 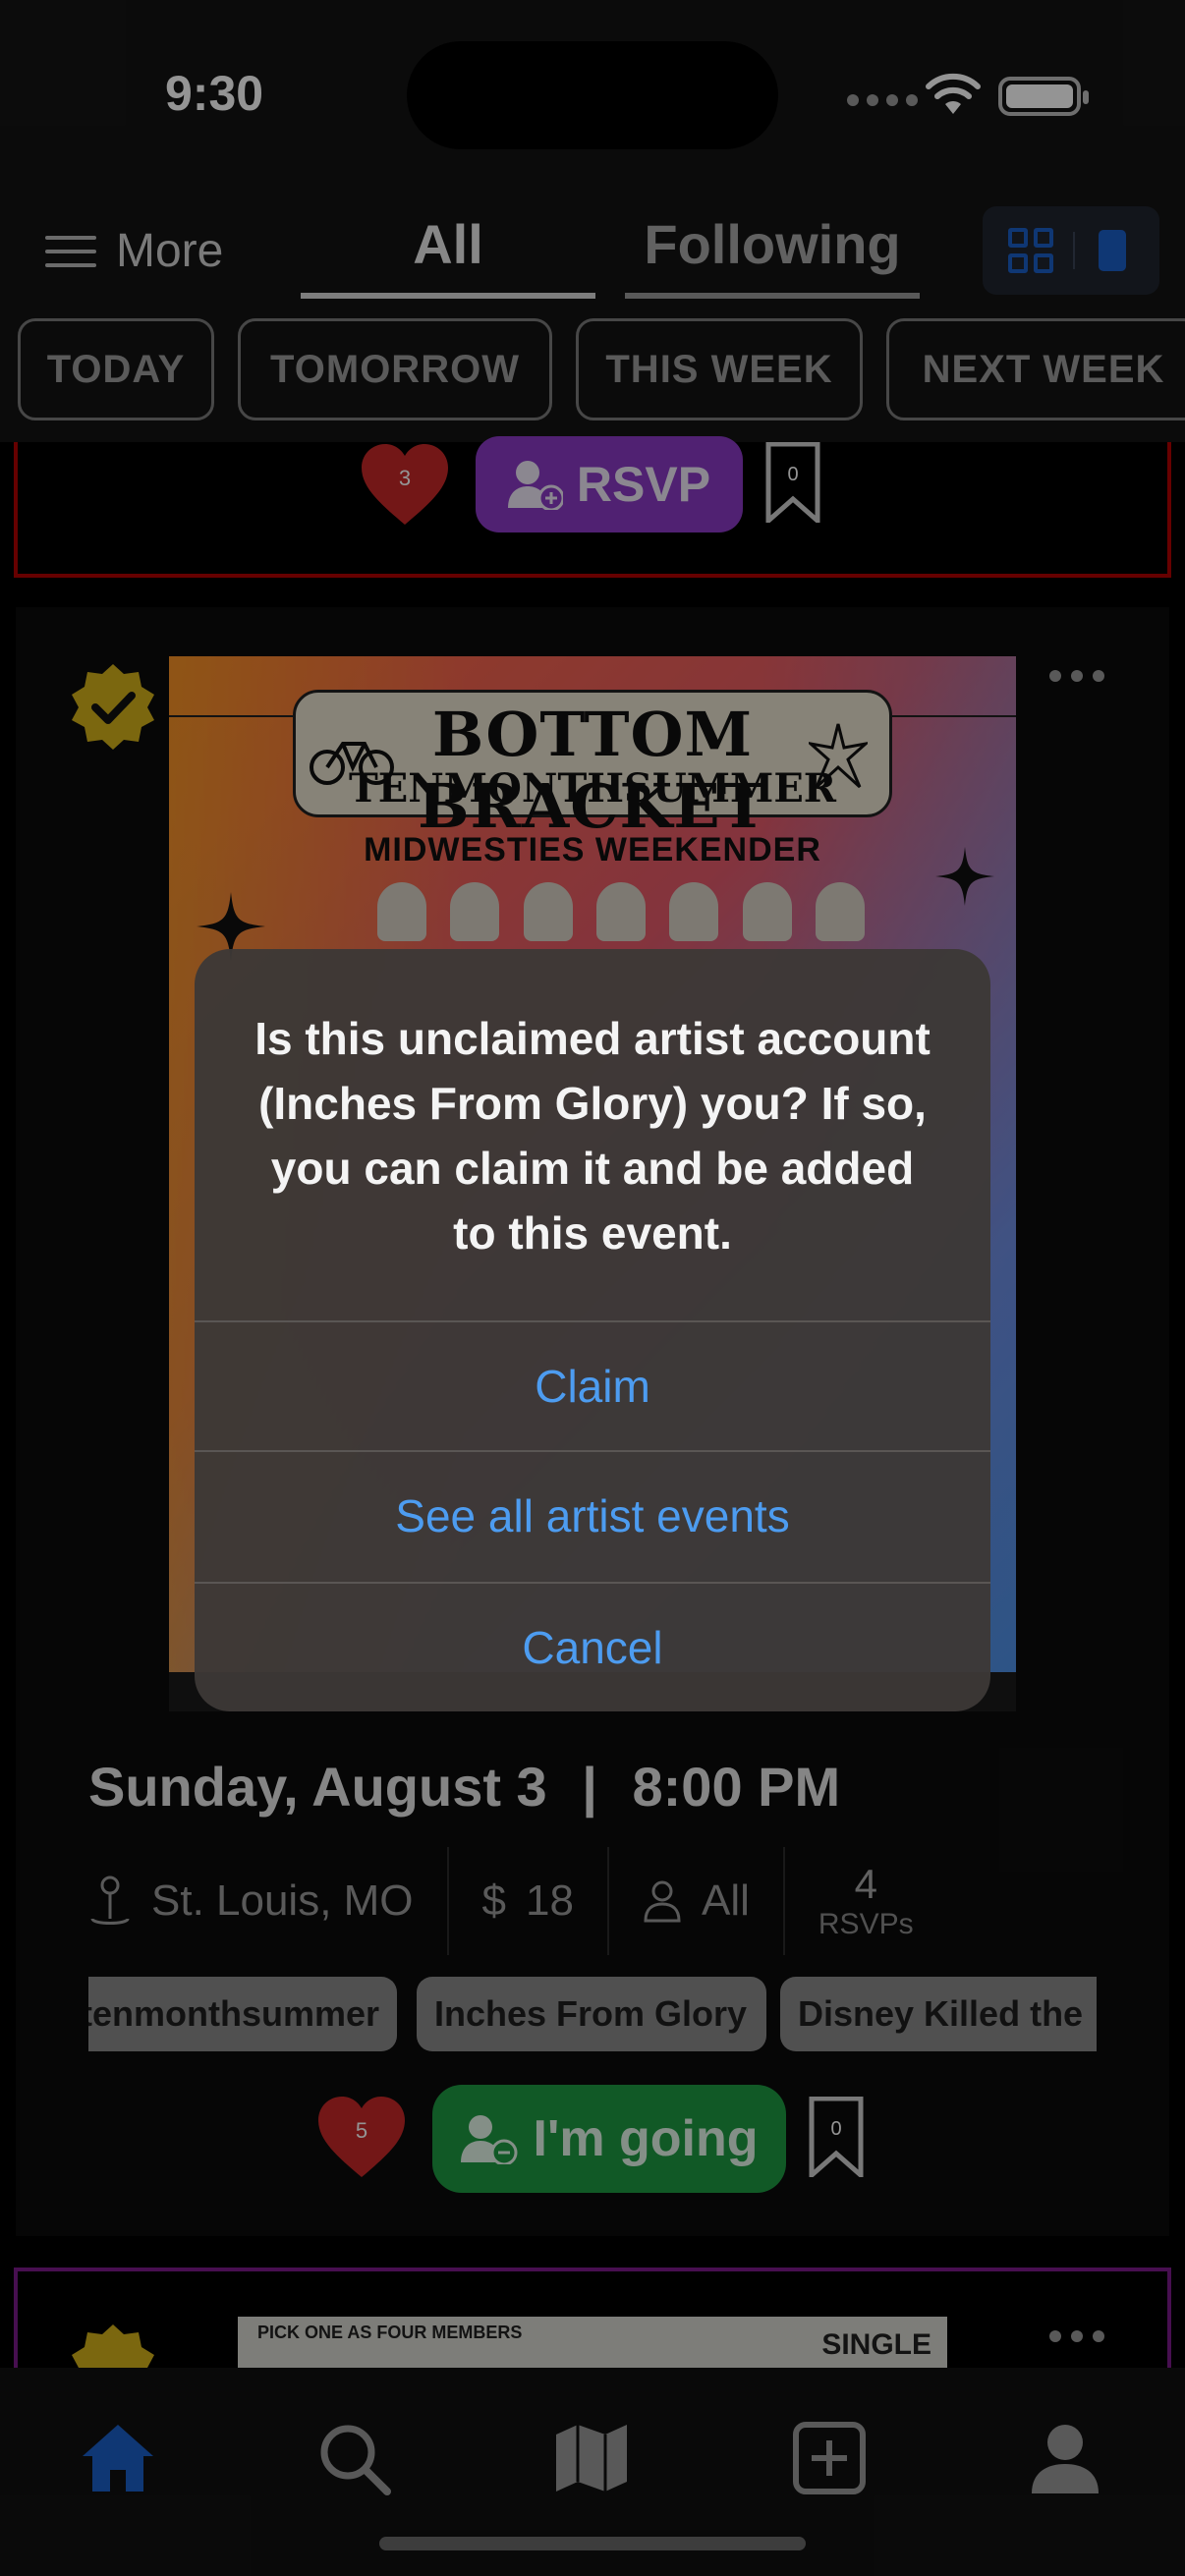 What do you see at coordinates (592, 1515) in the screenshot?
I see `see-all-artist-events-button: See all artist events` at bounding box center [592, 1515].